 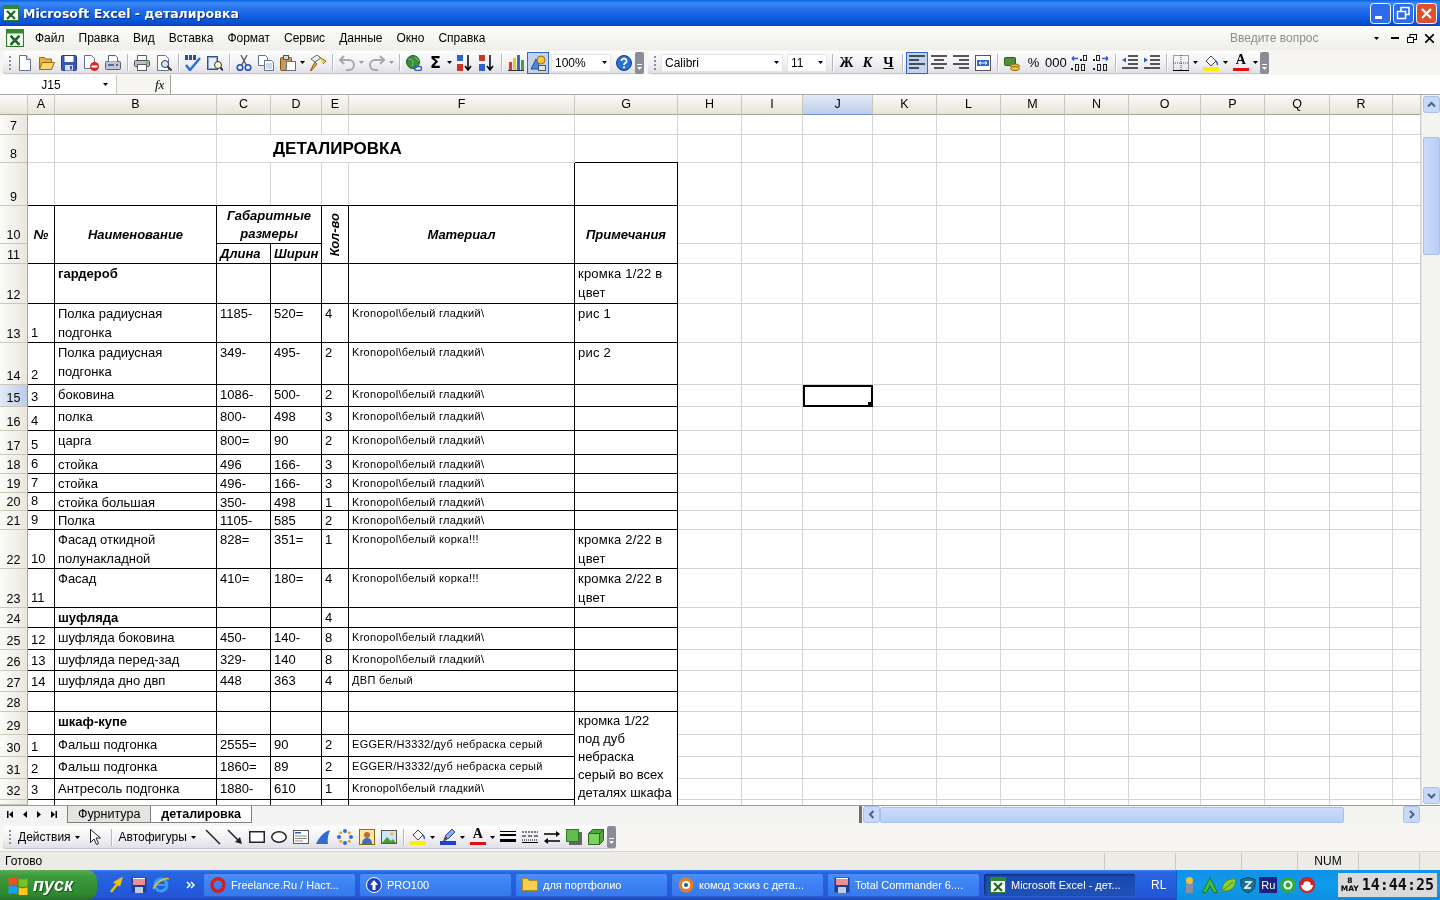 I want to click on column-header: O, so click(x=1165, y=105).